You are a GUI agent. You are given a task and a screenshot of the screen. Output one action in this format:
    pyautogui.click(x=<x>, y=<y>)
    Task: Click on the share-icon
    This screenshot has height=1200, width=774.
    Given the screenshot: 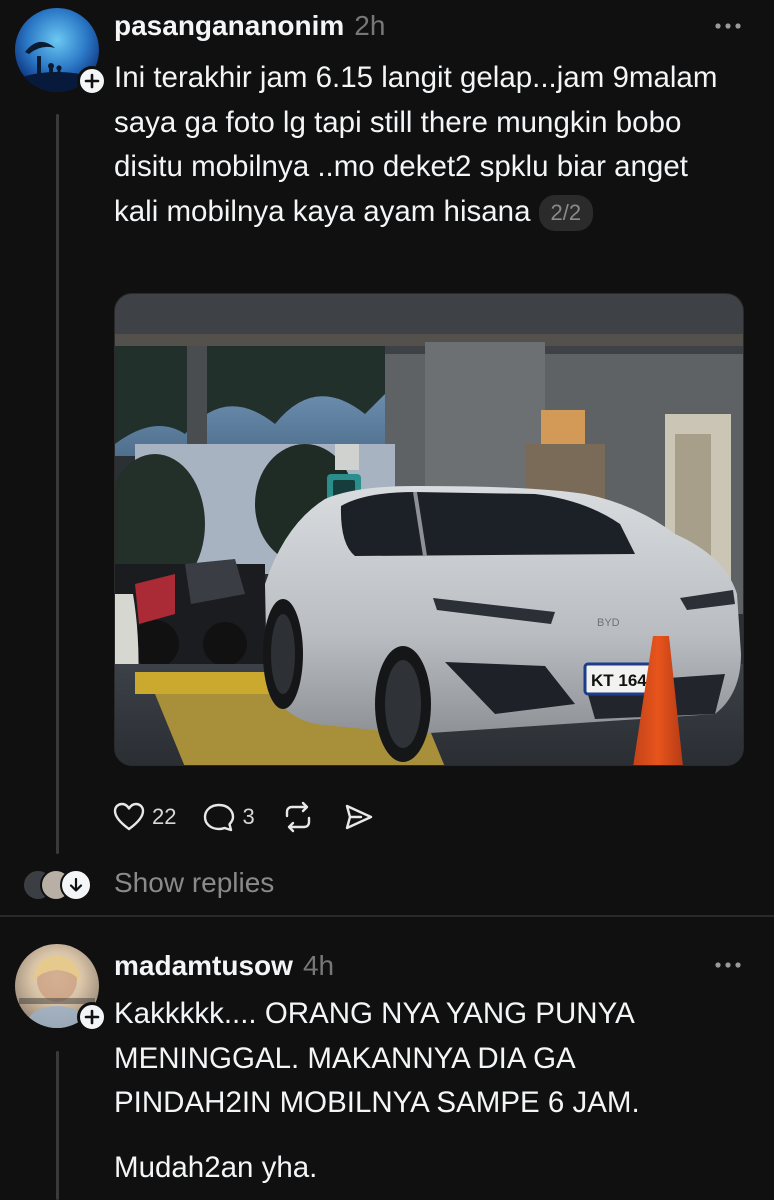 What is the action you would take?
    pyautogui.click(x=358, y=817)
    